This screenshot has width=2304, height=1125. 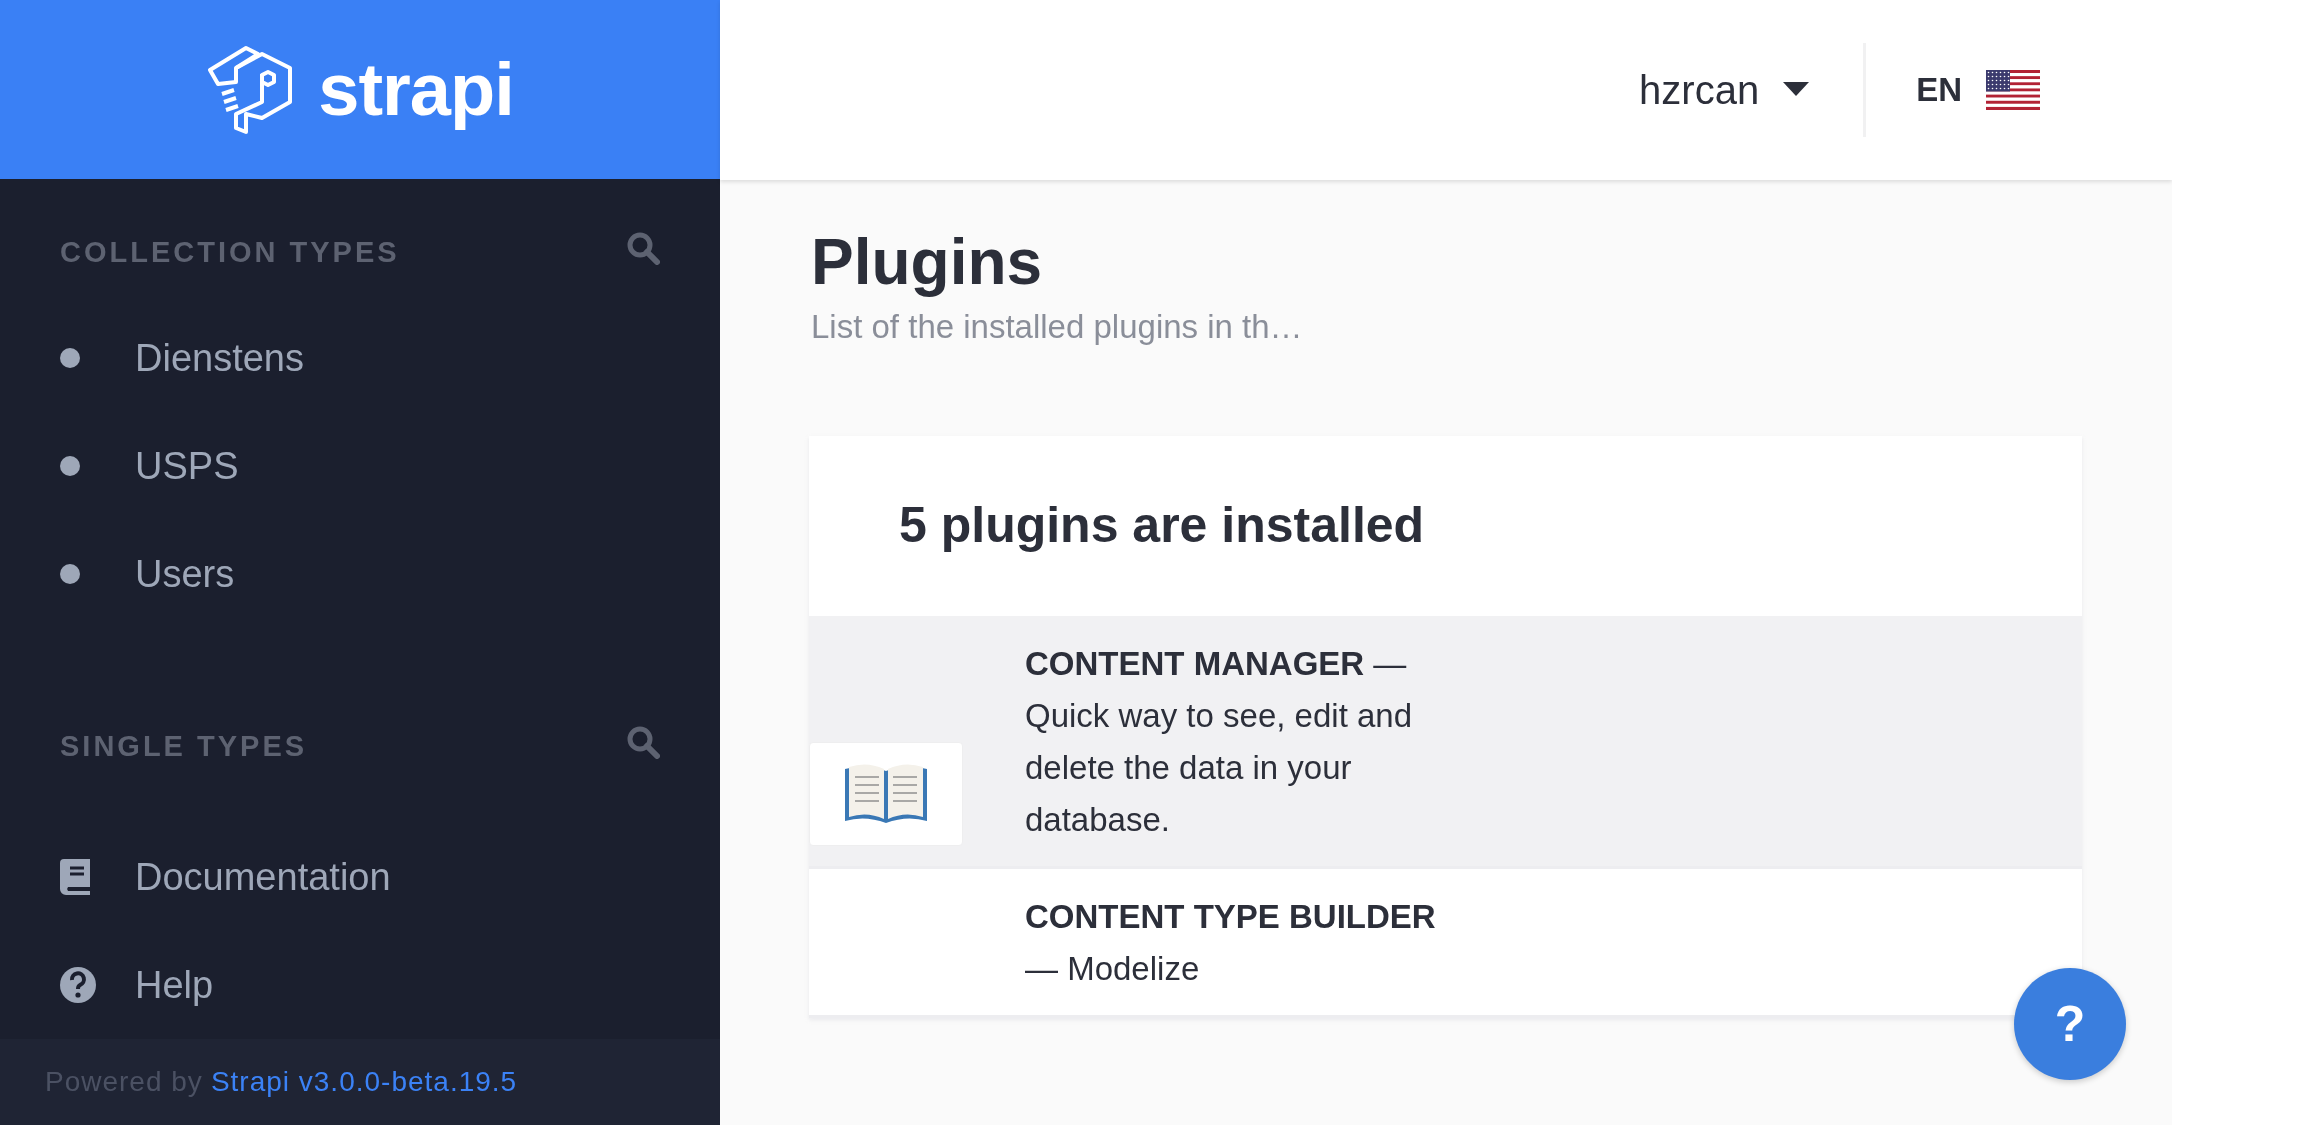 What do you see at coordinates (2013, 90) in the screenshot?
I see `flag-icon` at bounding box center [2013, 90].